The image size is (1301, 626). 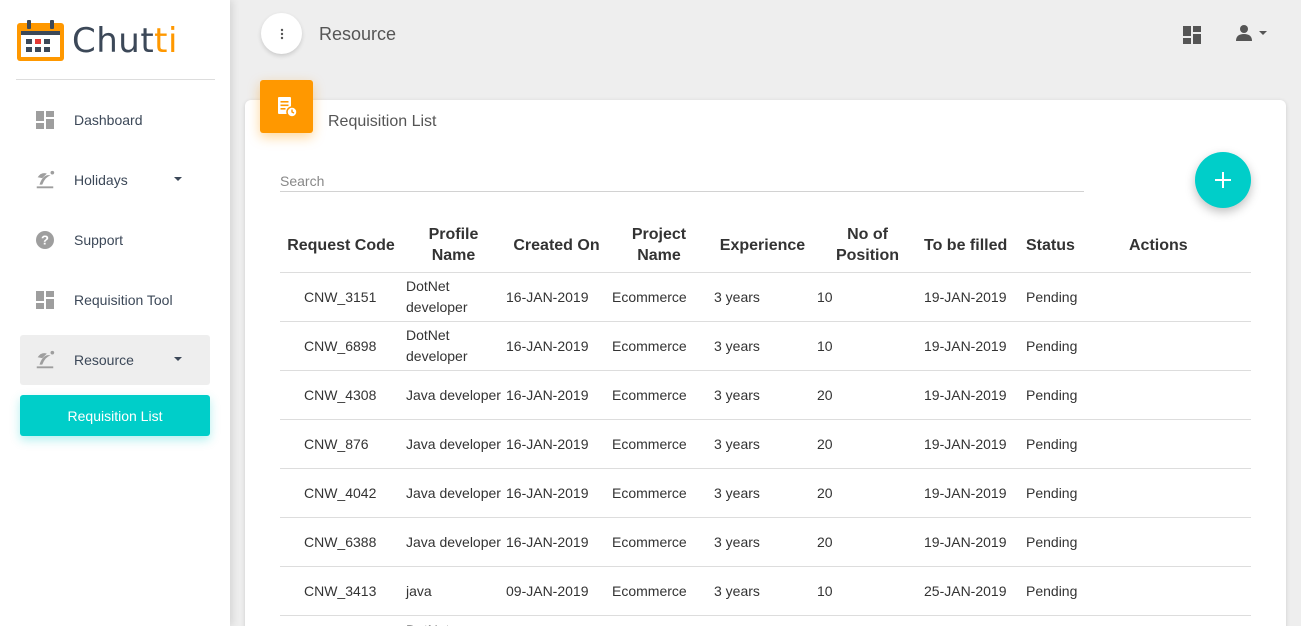 I want to click on column-header: Project Name, so click(x=659, y=245).